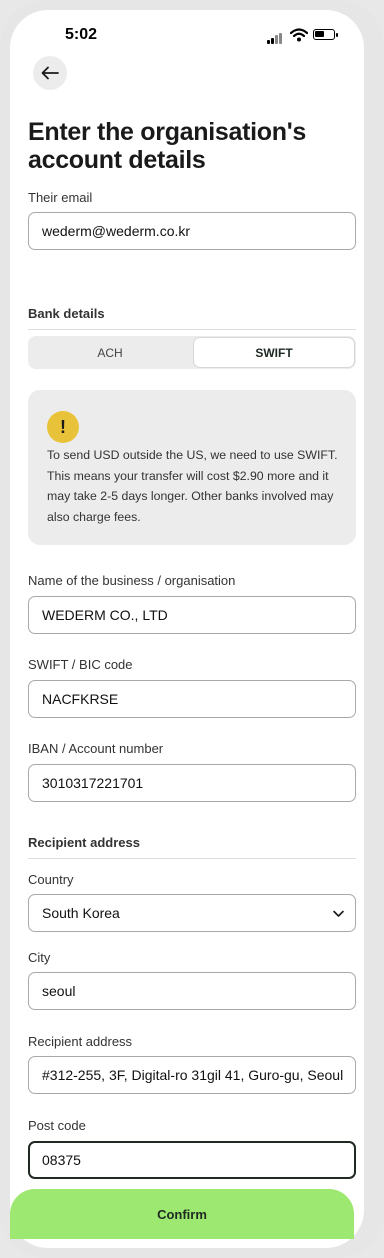 The width and height of the screenshot is (384, 1258). What do you see at coordinates (80, 664) in the screenshot?
I see `swift-code-label: SWIFT / BIC code` at bounding box center [80, 664].